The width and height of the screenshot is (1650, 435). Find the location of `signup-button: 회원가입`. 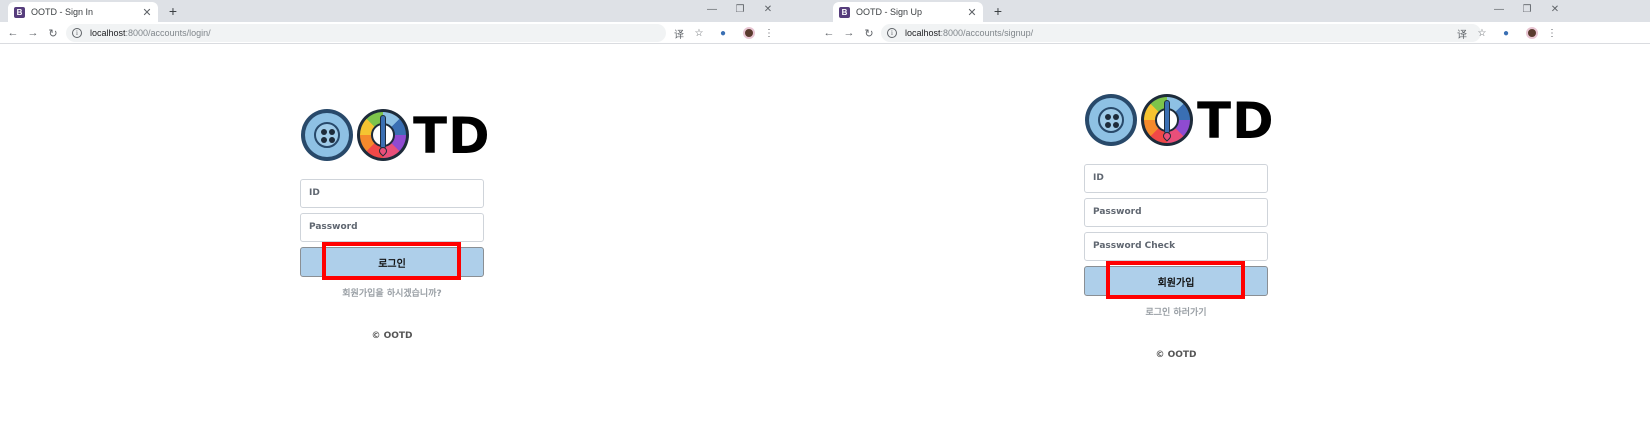

signup-button: 회원가입 is located at coordinates (1176, 280).